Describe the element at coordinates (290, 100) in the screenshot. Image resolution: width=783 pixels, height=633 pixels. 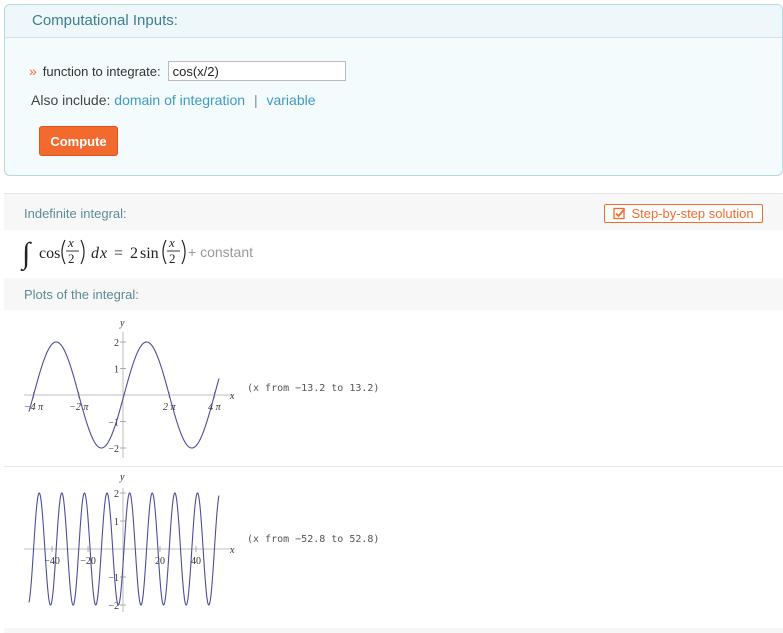
I see `variable-link: variable` at that location.